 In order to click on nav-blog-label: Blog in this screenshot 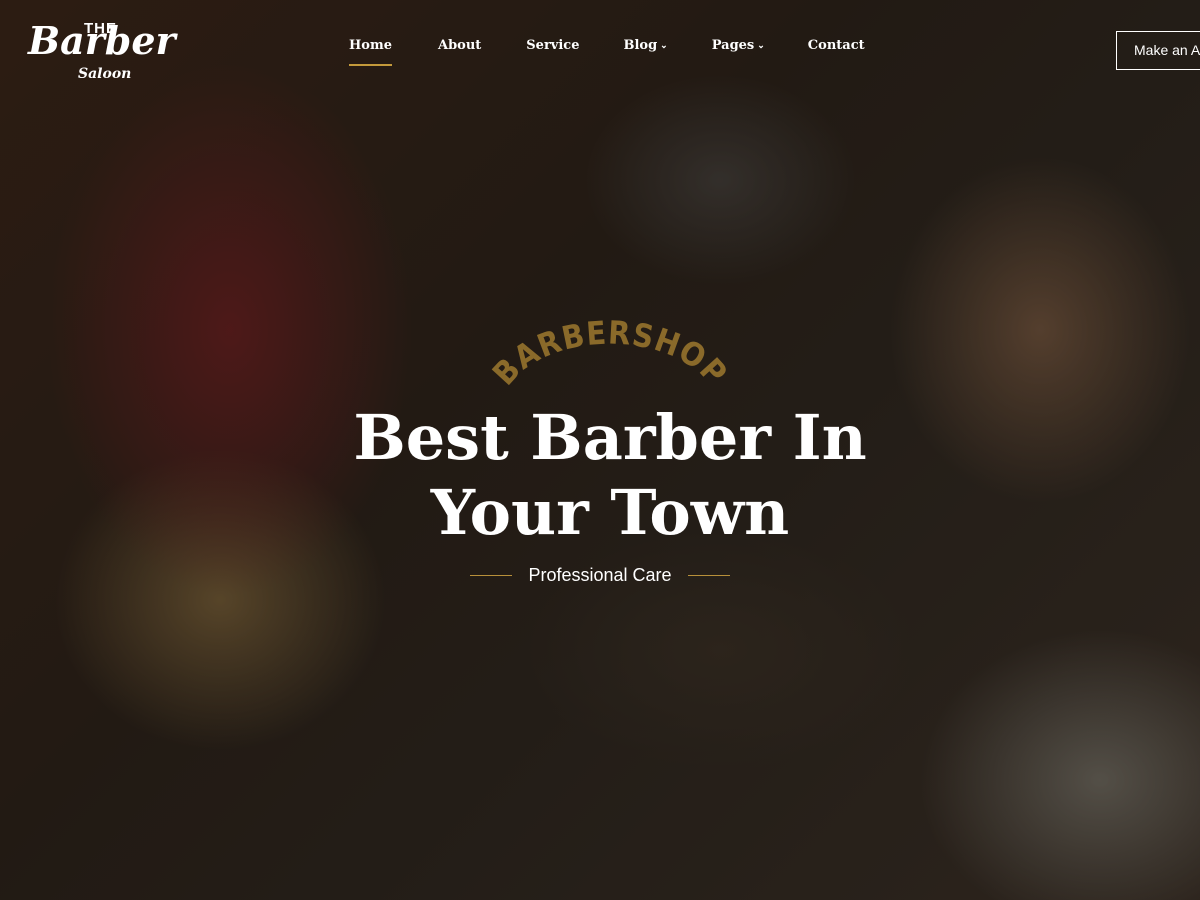, I will do `click(640, 45)`.